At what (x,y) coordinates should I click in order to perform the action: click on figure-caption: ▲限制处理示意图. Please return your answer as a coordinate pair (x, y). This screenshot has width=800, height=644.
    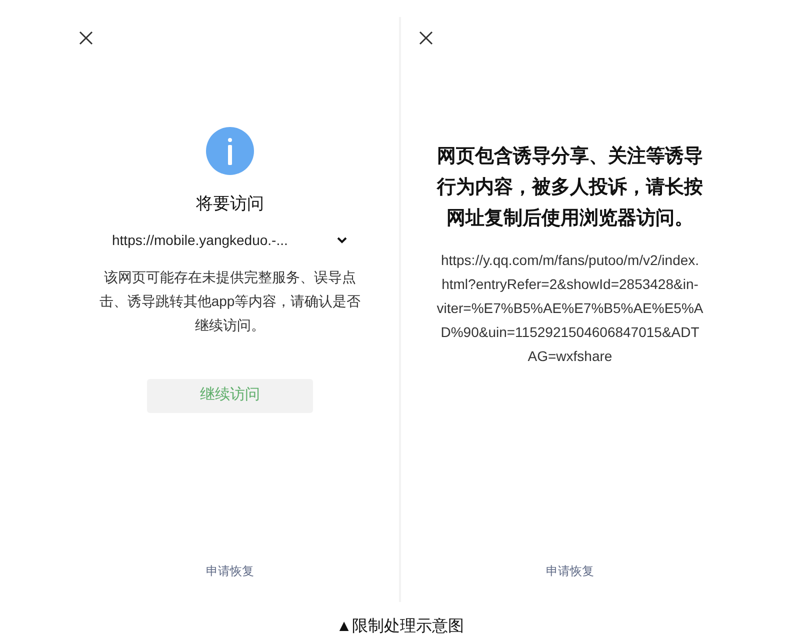
    Looking at the image, I should click on (400, 626).